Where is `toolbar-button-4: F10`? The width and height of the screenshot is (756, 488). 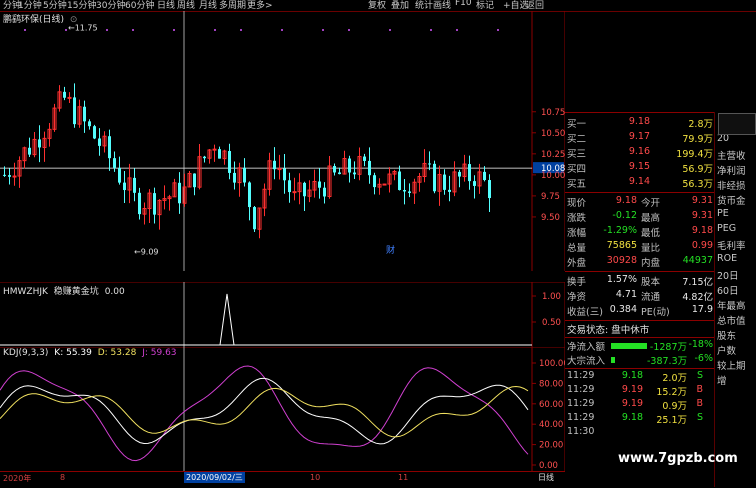
toolbar-button-4: F10 is located at coordinates (463, 4).